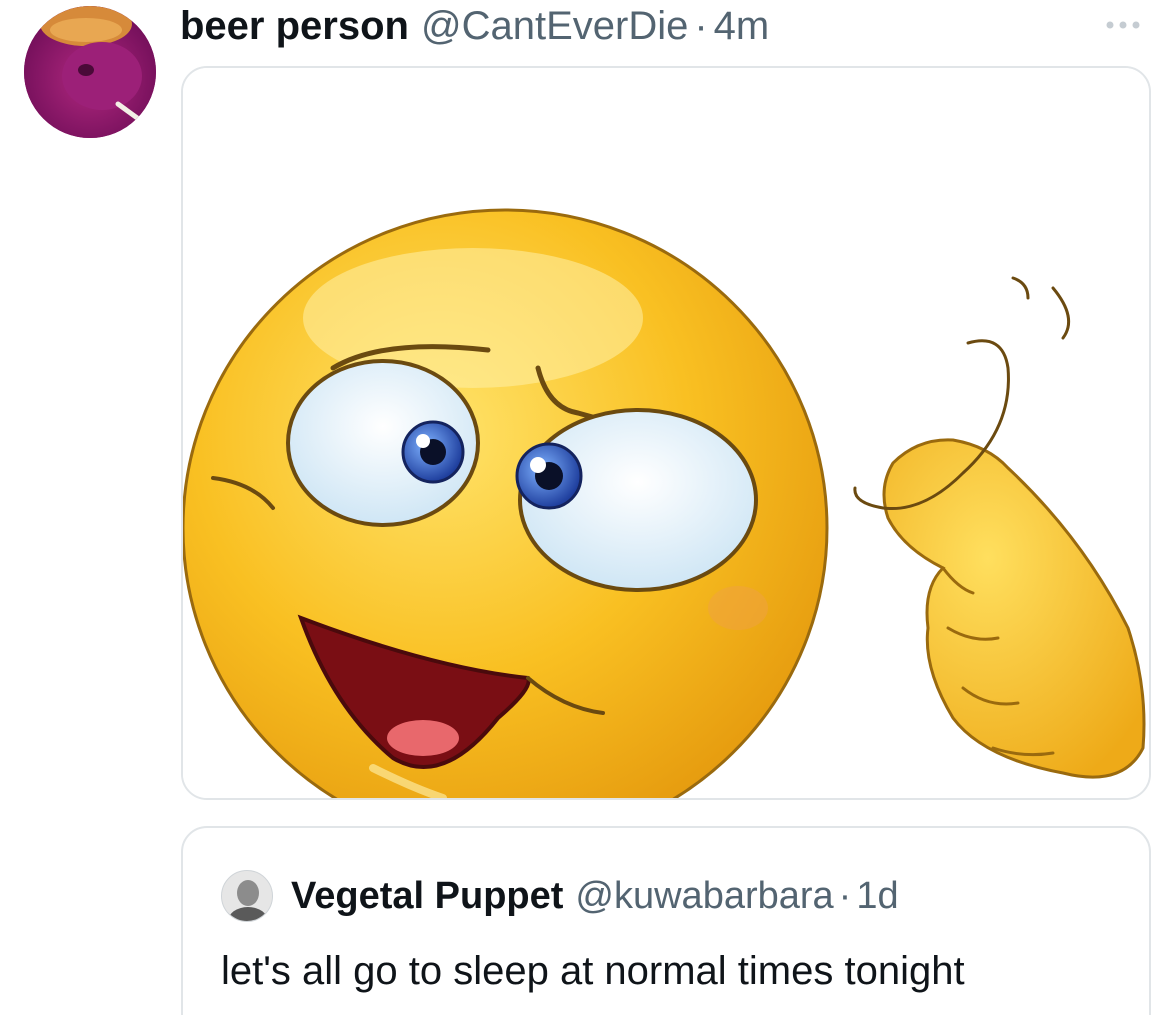  Describe the element at coordinates (554, 26) in the screenshot. I see `user-handle: @CantEverDie` at that location.